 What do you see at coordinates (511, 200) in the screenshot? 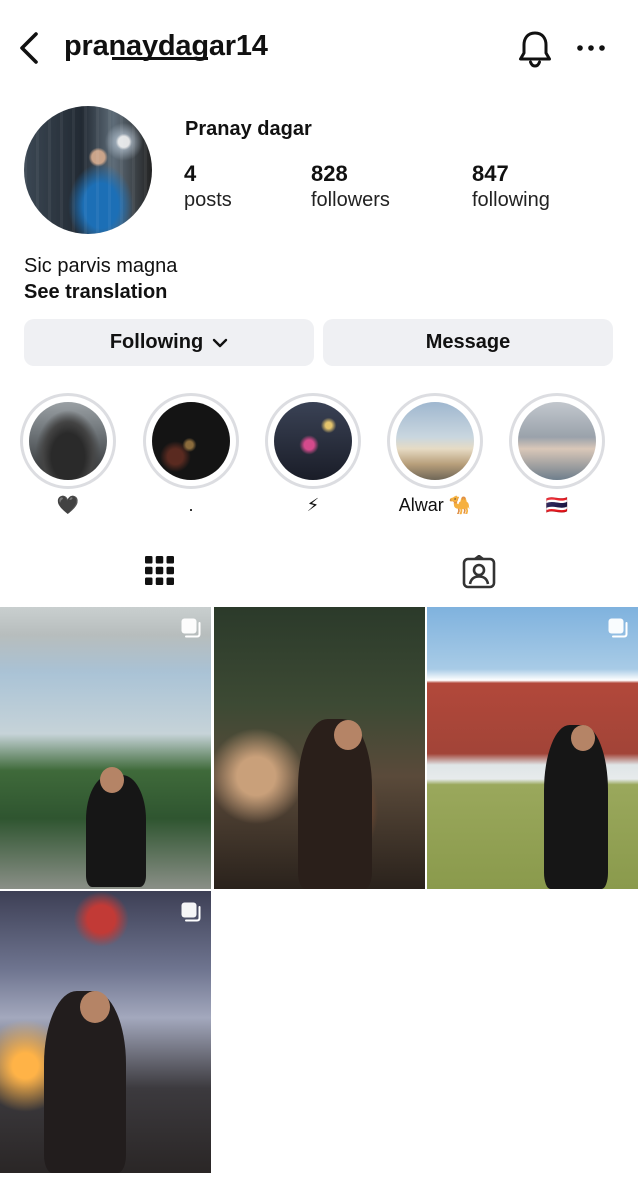
I see `following-count-label: following` at bounding box center [511, 200].